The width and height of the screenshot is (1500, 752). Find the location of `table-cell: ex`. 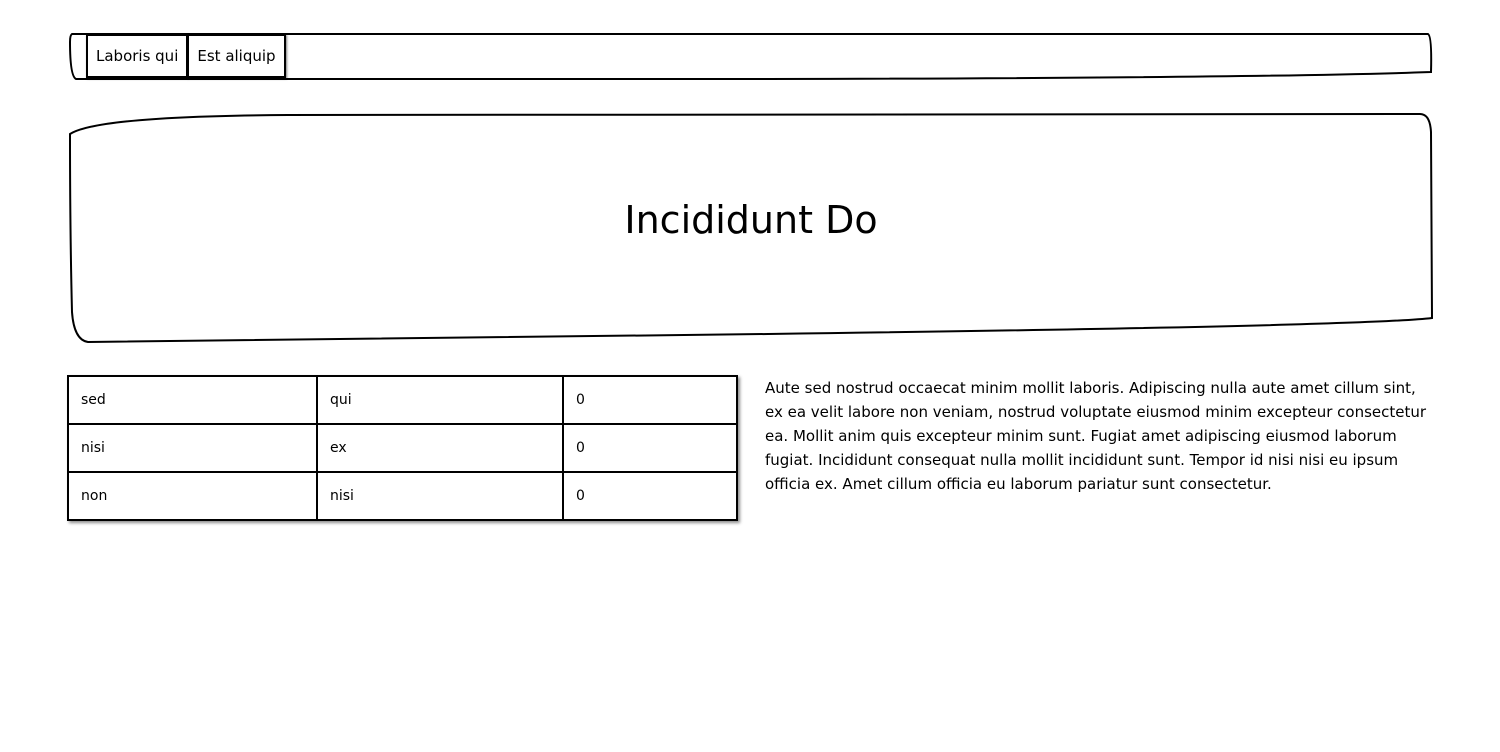

table-cell: ex is located at coordinates (440, 448).